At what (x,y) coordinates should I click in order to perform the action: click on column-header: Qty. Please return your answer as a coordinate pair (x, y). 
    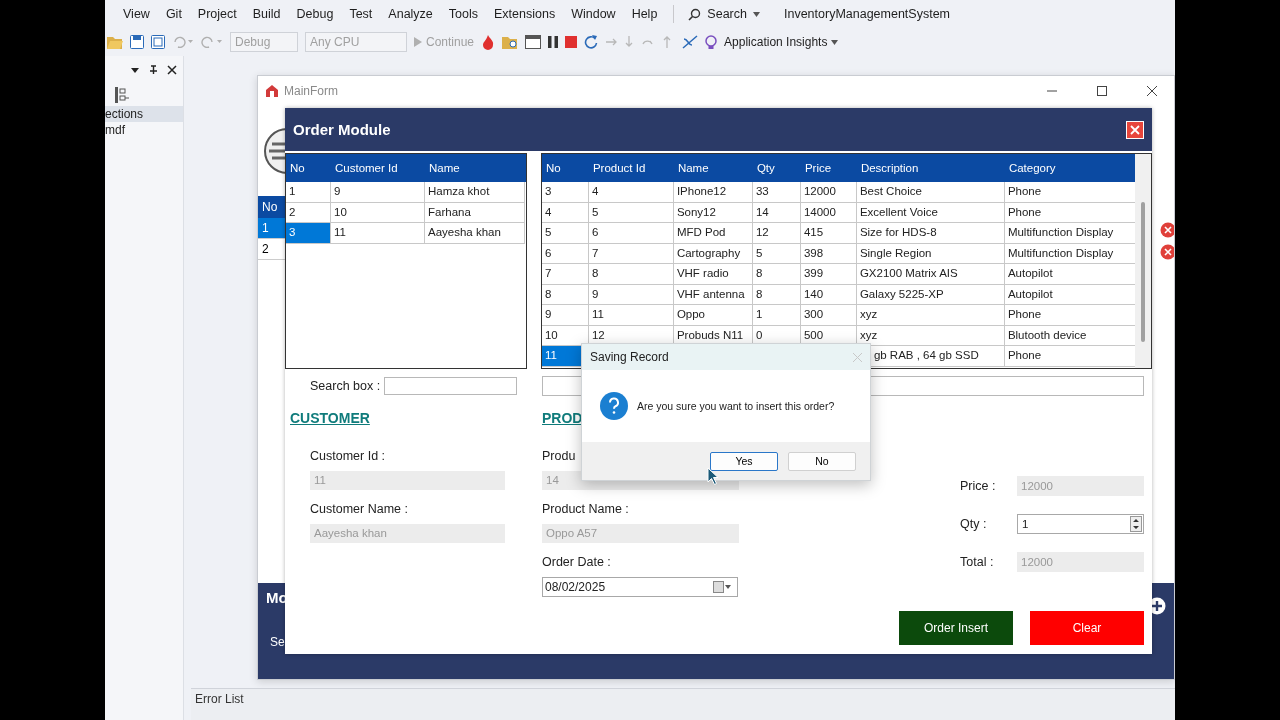
    Looking at the image, I should click on (776, 168).